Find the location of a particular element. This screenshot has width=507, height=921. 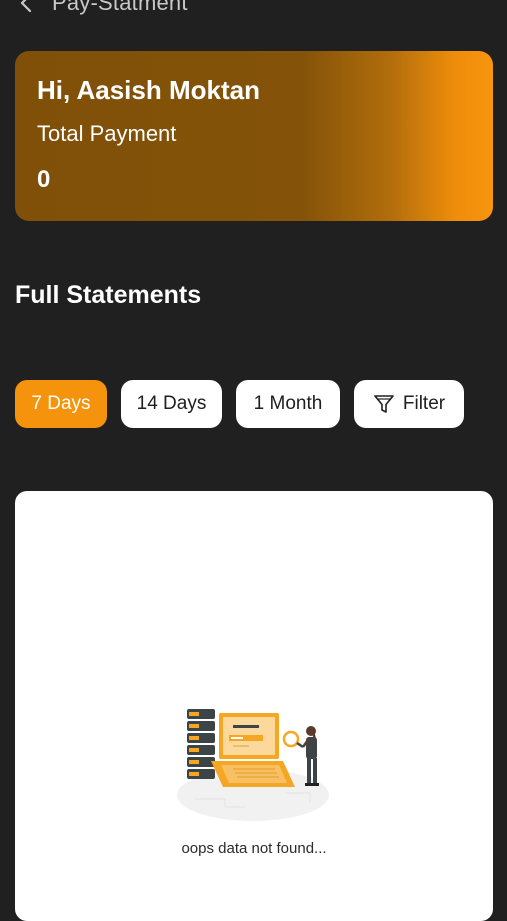

back-button is located at coordinates (27, 9).